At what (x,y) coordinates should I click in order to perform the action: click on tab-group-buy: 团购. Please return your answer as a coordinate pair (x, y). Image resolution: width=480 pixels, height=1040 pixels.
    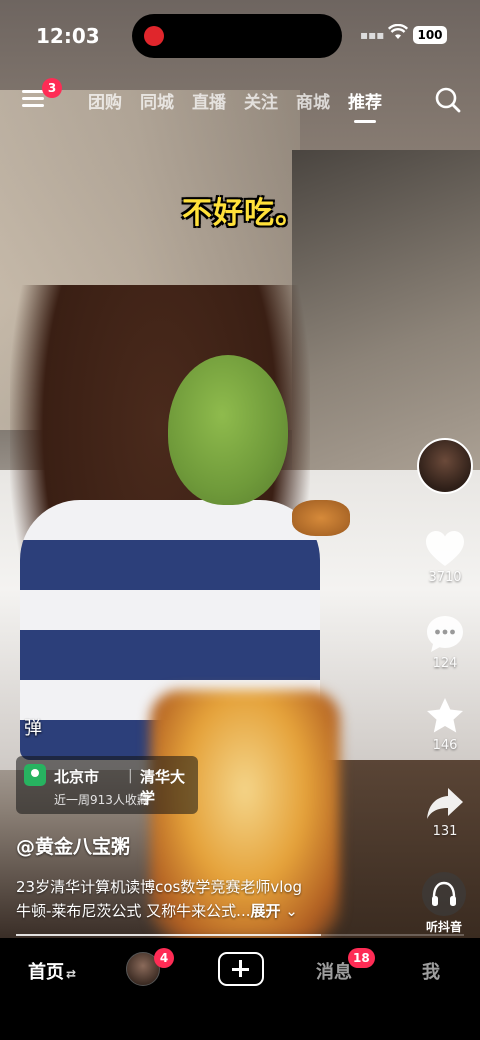
    Looking at the image, I should click on (105, 100).